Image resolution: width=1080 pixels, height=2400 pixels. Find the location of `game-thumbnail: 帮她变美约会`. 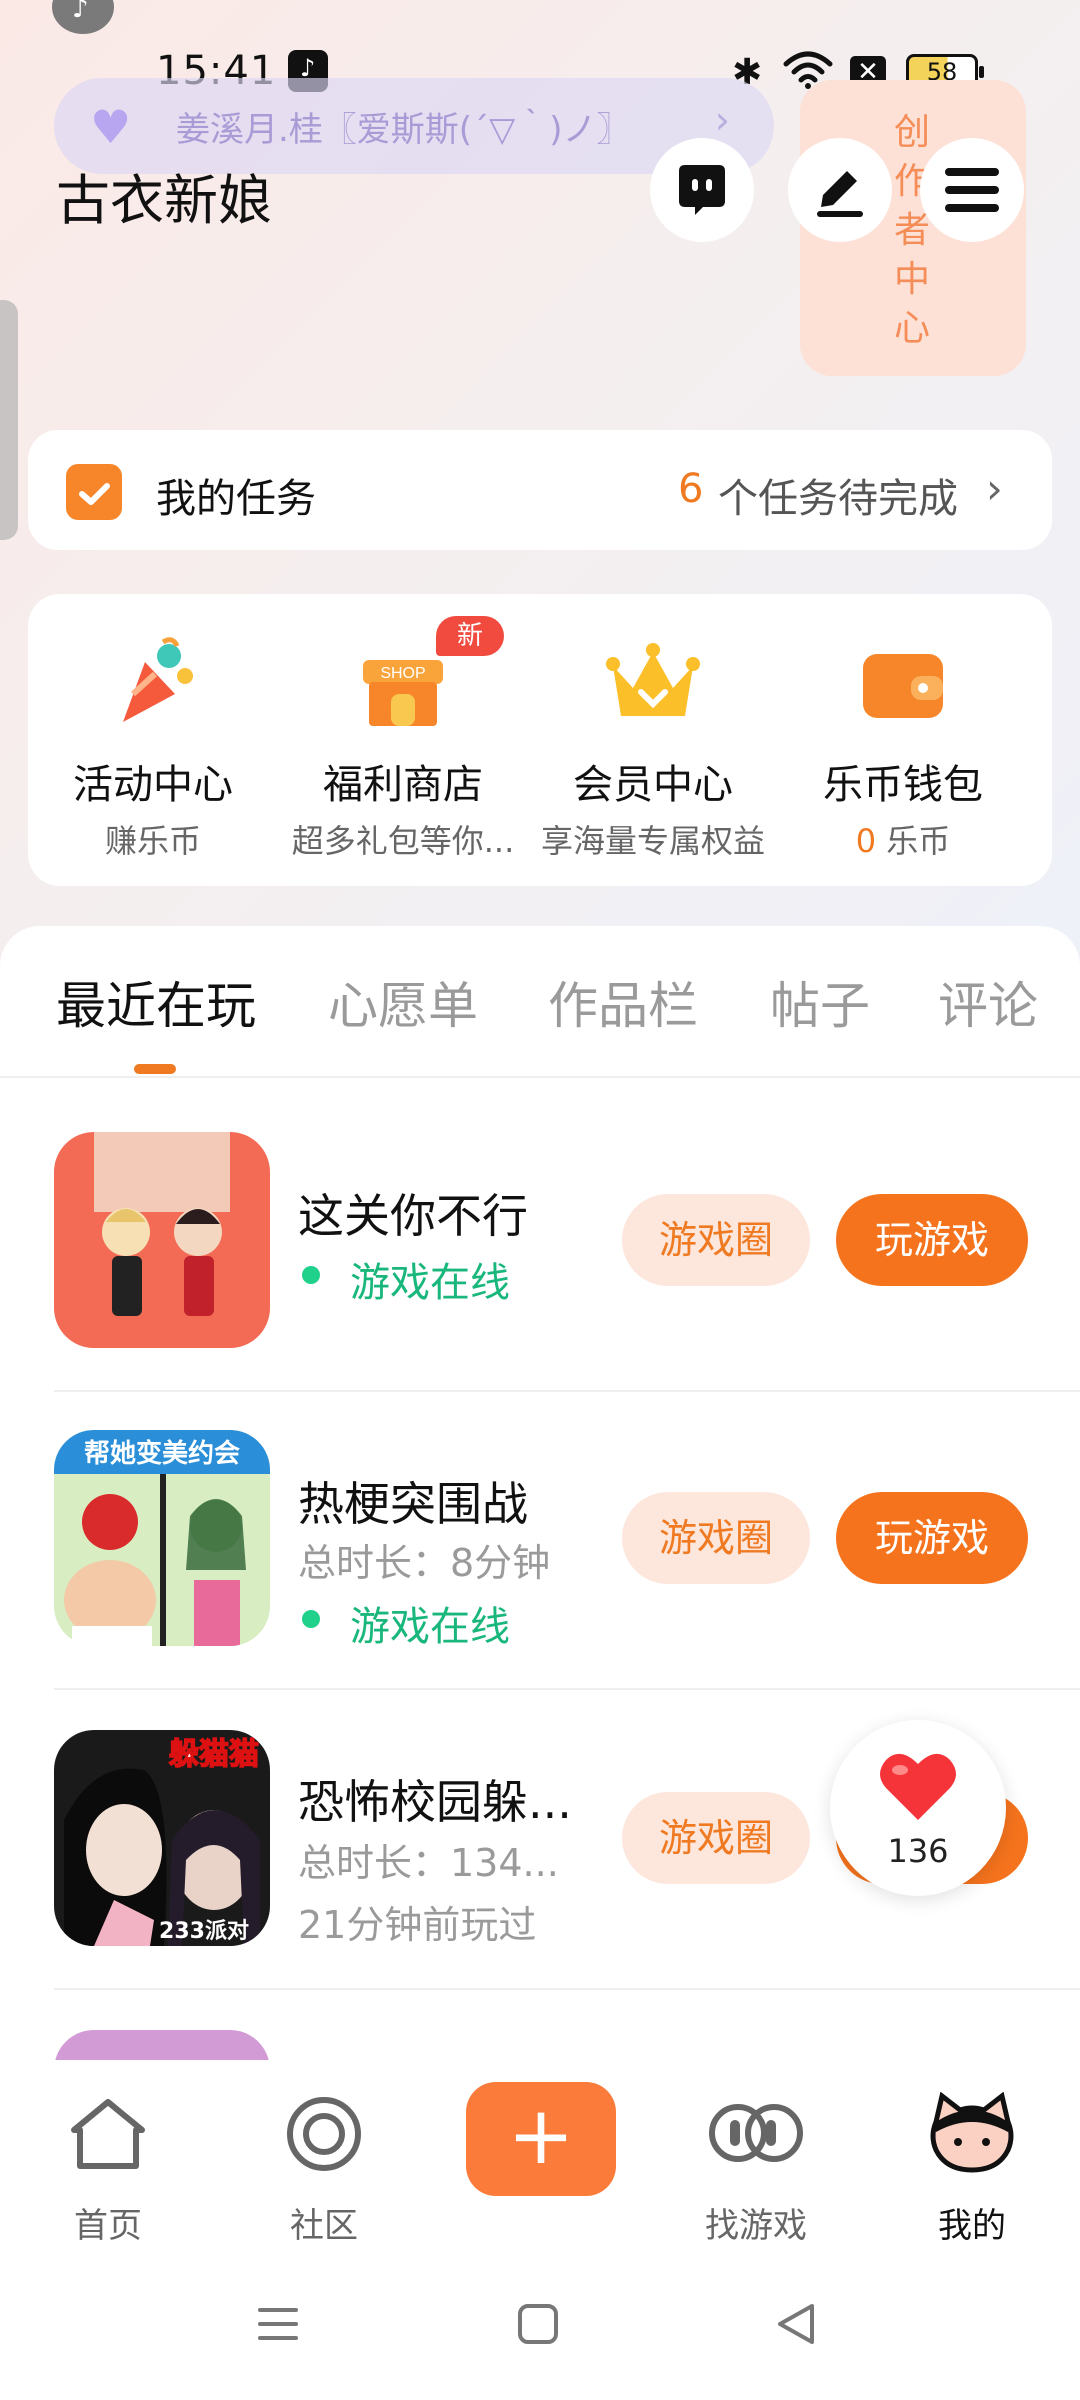

game-thumbnail: 帮她变美约会 is located at coordinates (162, 1538).